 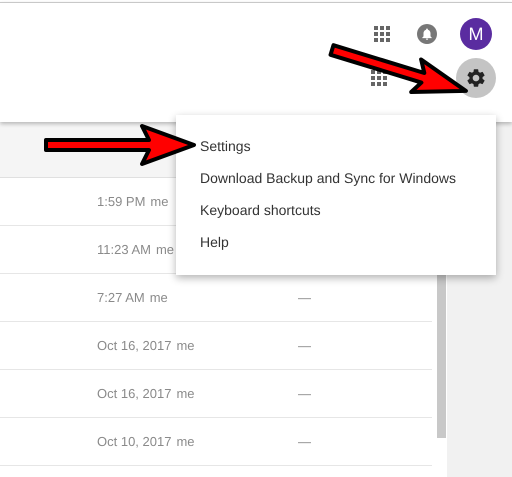 What do you see at coordinates (427, 34) in the screenshot?
I see `bell-icon` at bounding box center [427, 34].